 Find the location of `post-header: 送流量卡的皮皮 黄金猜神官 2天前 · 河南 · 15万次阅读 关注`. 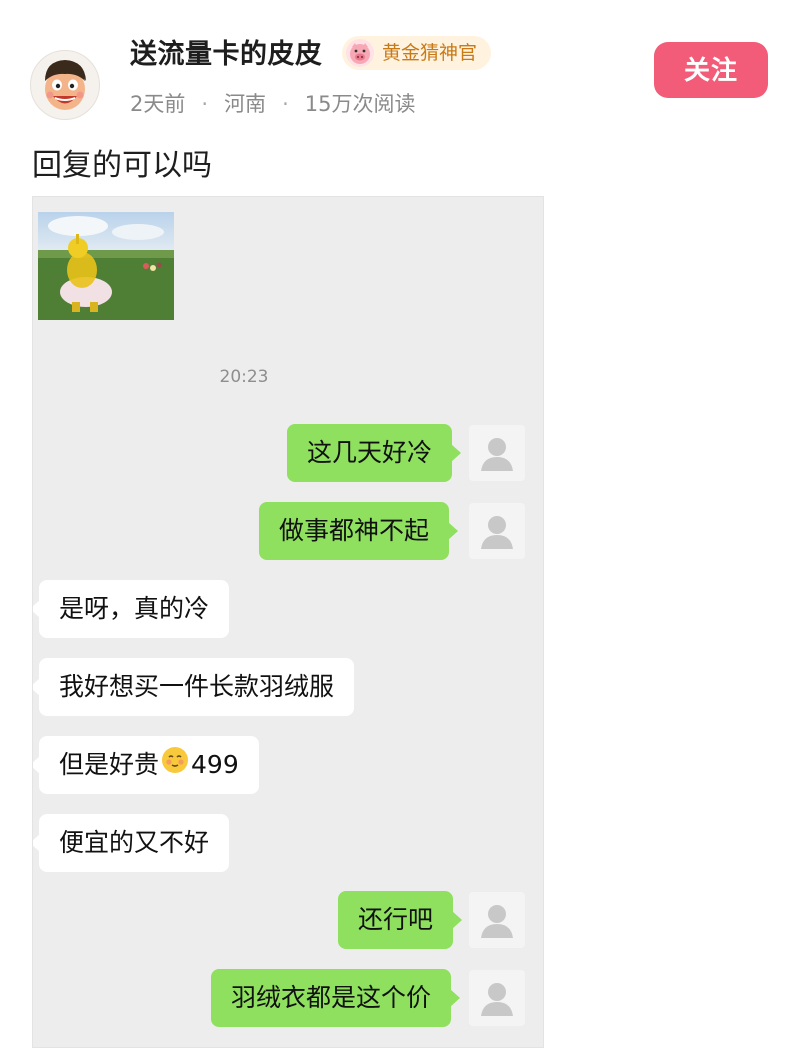

post-header: 送流量卡的皮皮 黄金猜神官 2天前 · 河南 · 15万次阅读 关注 is located at coordinates (400, 70).